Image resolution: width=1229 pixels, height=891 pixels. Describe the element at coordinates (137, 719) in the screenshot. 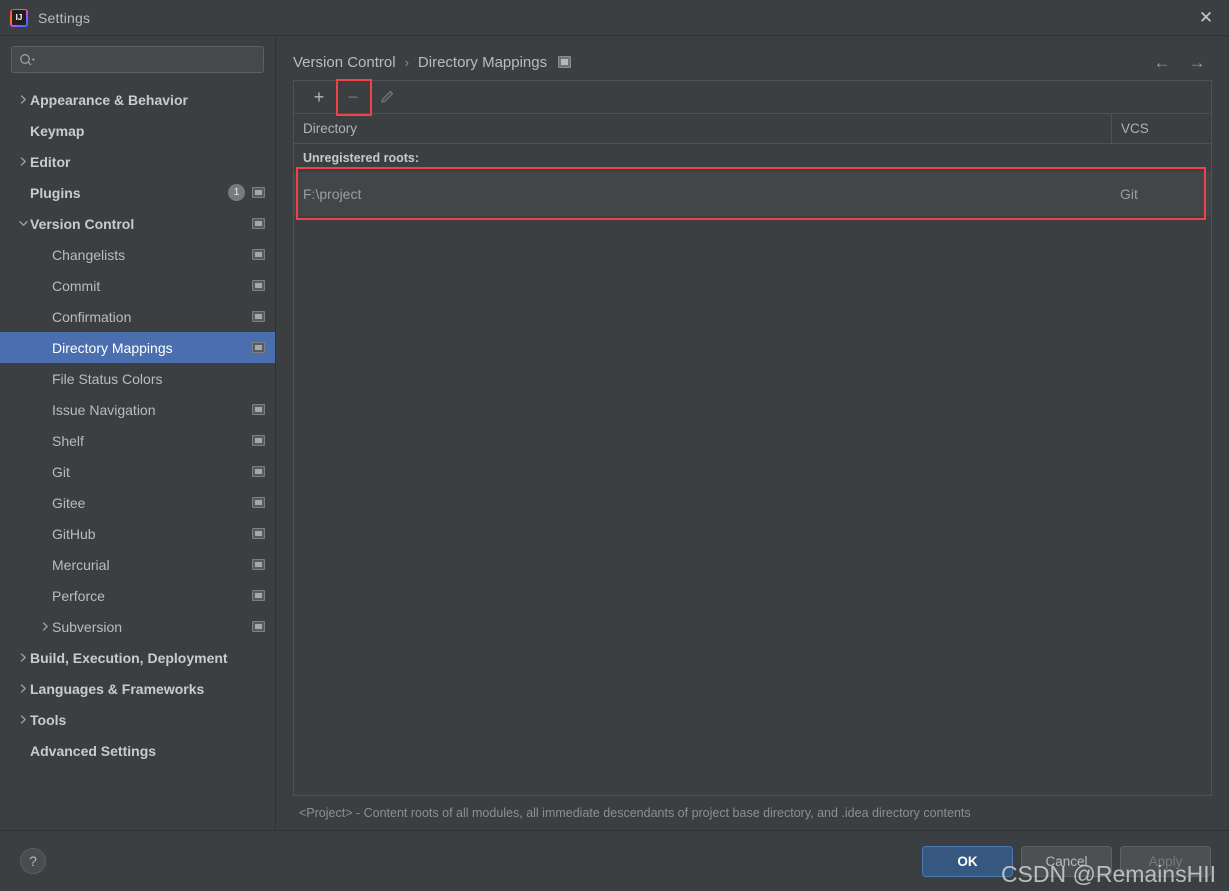

I see `sidebar-item-tools: Tools` at that location.